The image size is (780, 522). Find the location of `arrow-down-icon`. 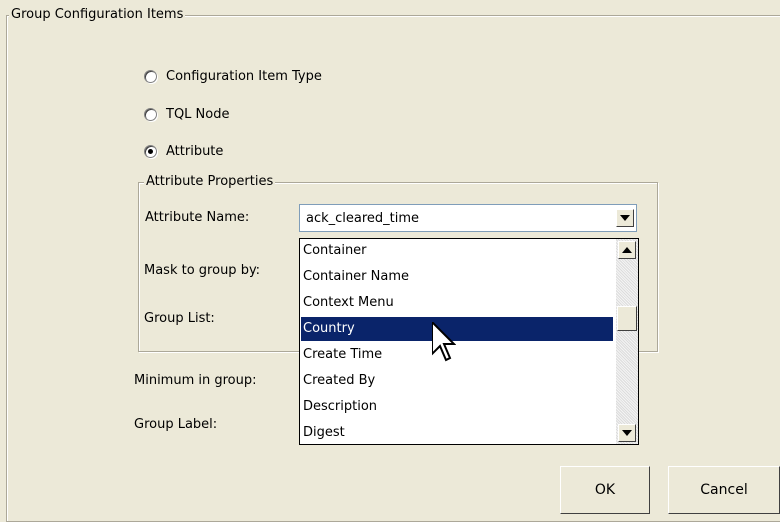

arrow-down-icon is located at coordinates (627, 433).